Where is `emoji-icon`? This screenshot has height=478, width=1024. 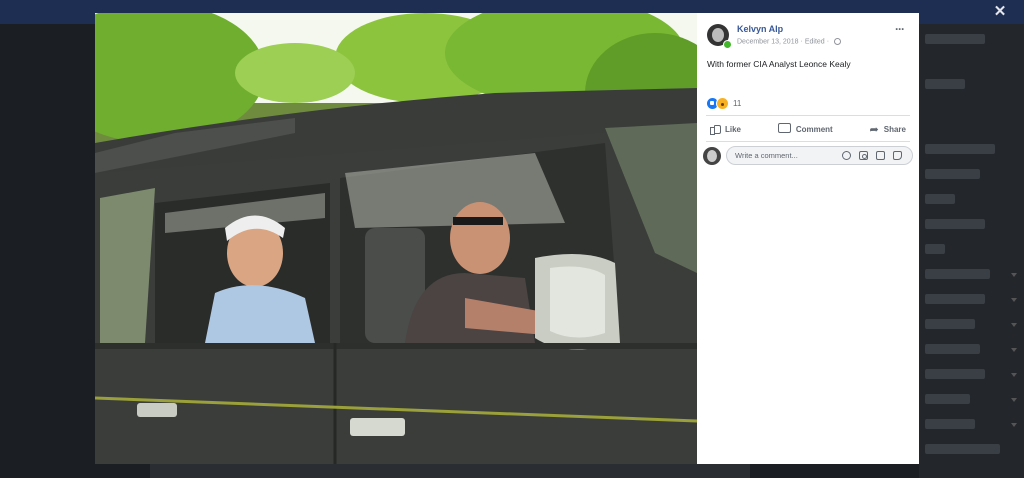
emoji-icon is located at coordinates (846, 155).